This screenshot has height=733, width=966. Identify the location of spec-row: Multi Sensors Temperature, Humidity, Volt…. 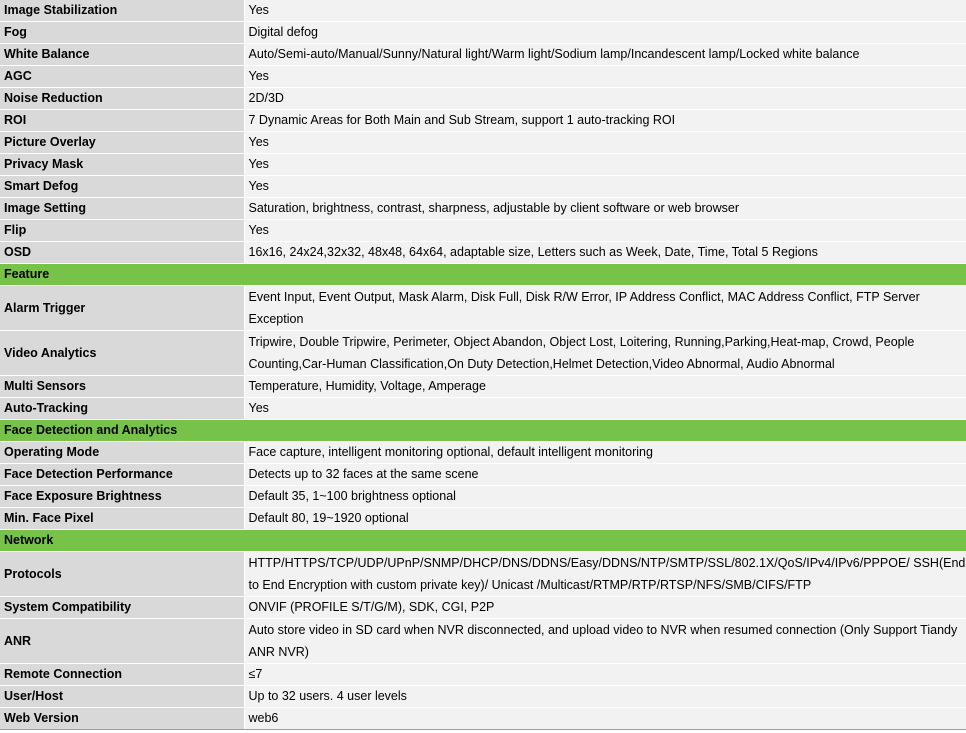
(483, 386).